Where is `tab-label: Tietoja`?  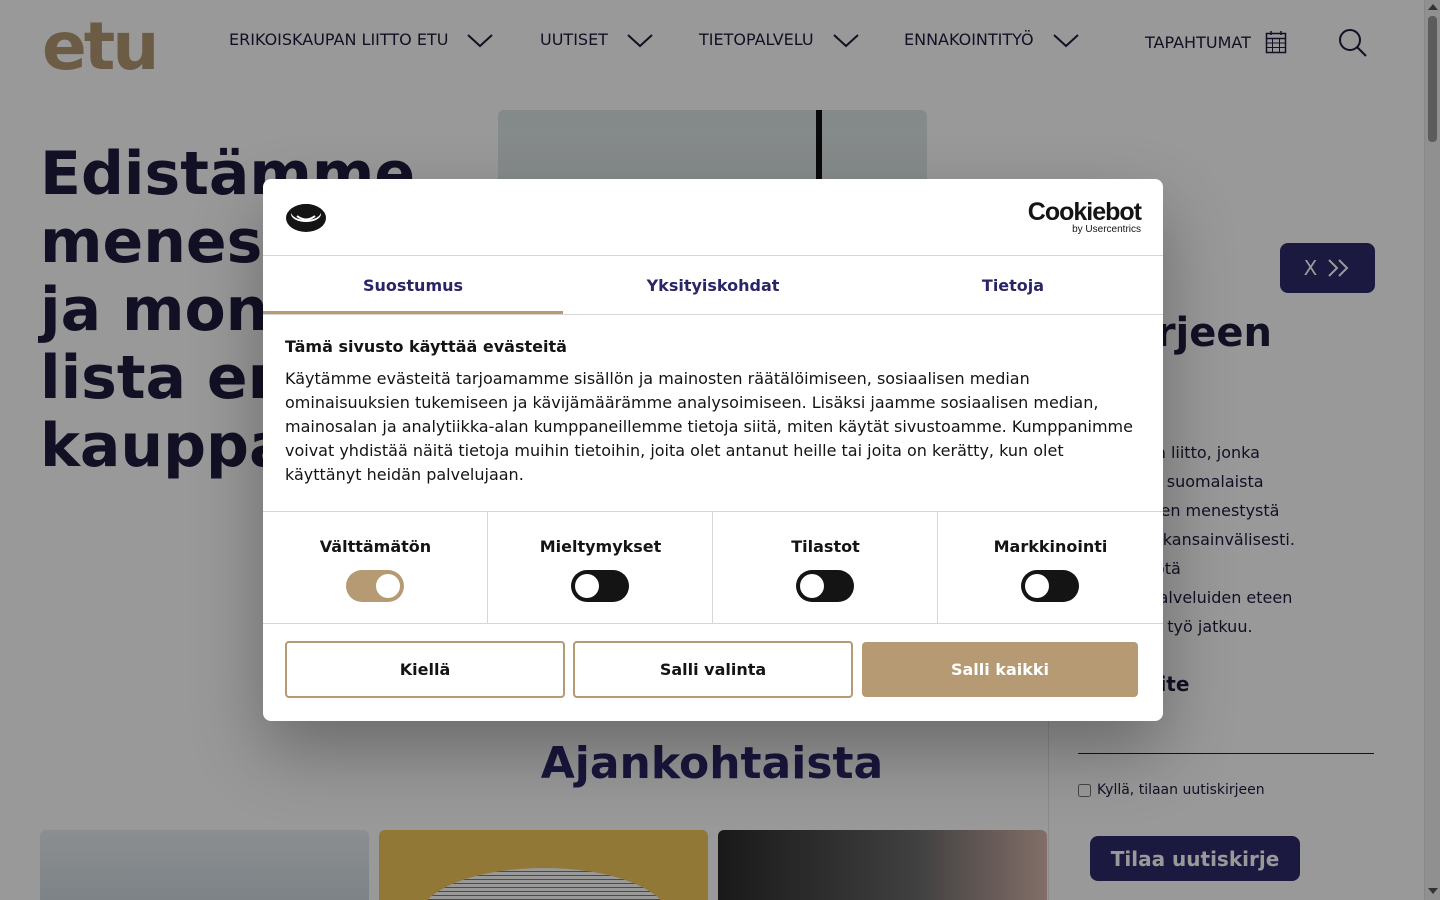
tab-label: Tietoja is located at coordinates (1013, 285).